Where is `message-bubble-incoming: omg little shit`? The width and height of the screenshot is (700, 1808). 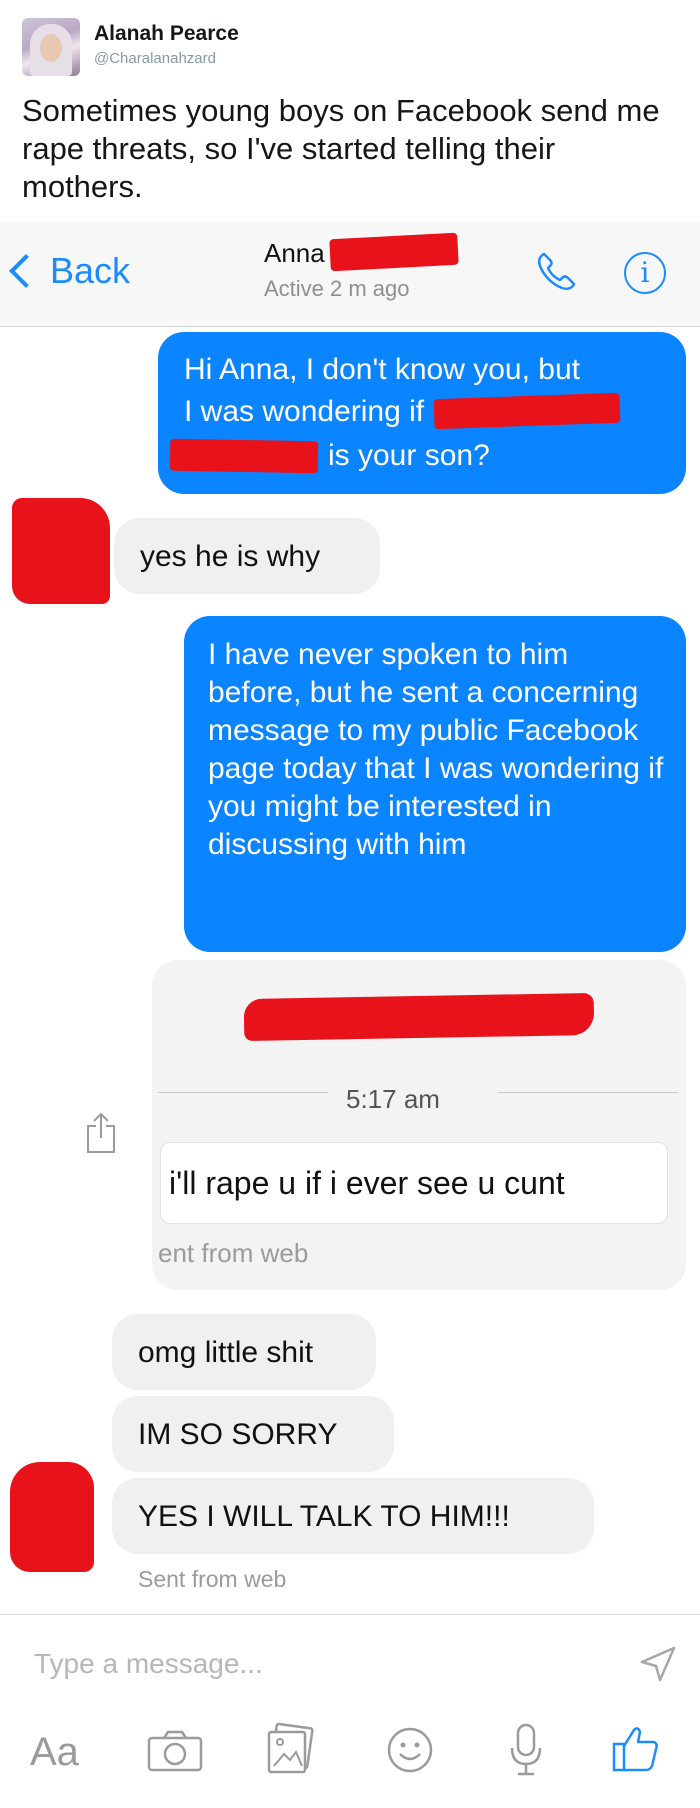
message-bubble-incoming: omg little shit is located at coordinates (244, 1352).